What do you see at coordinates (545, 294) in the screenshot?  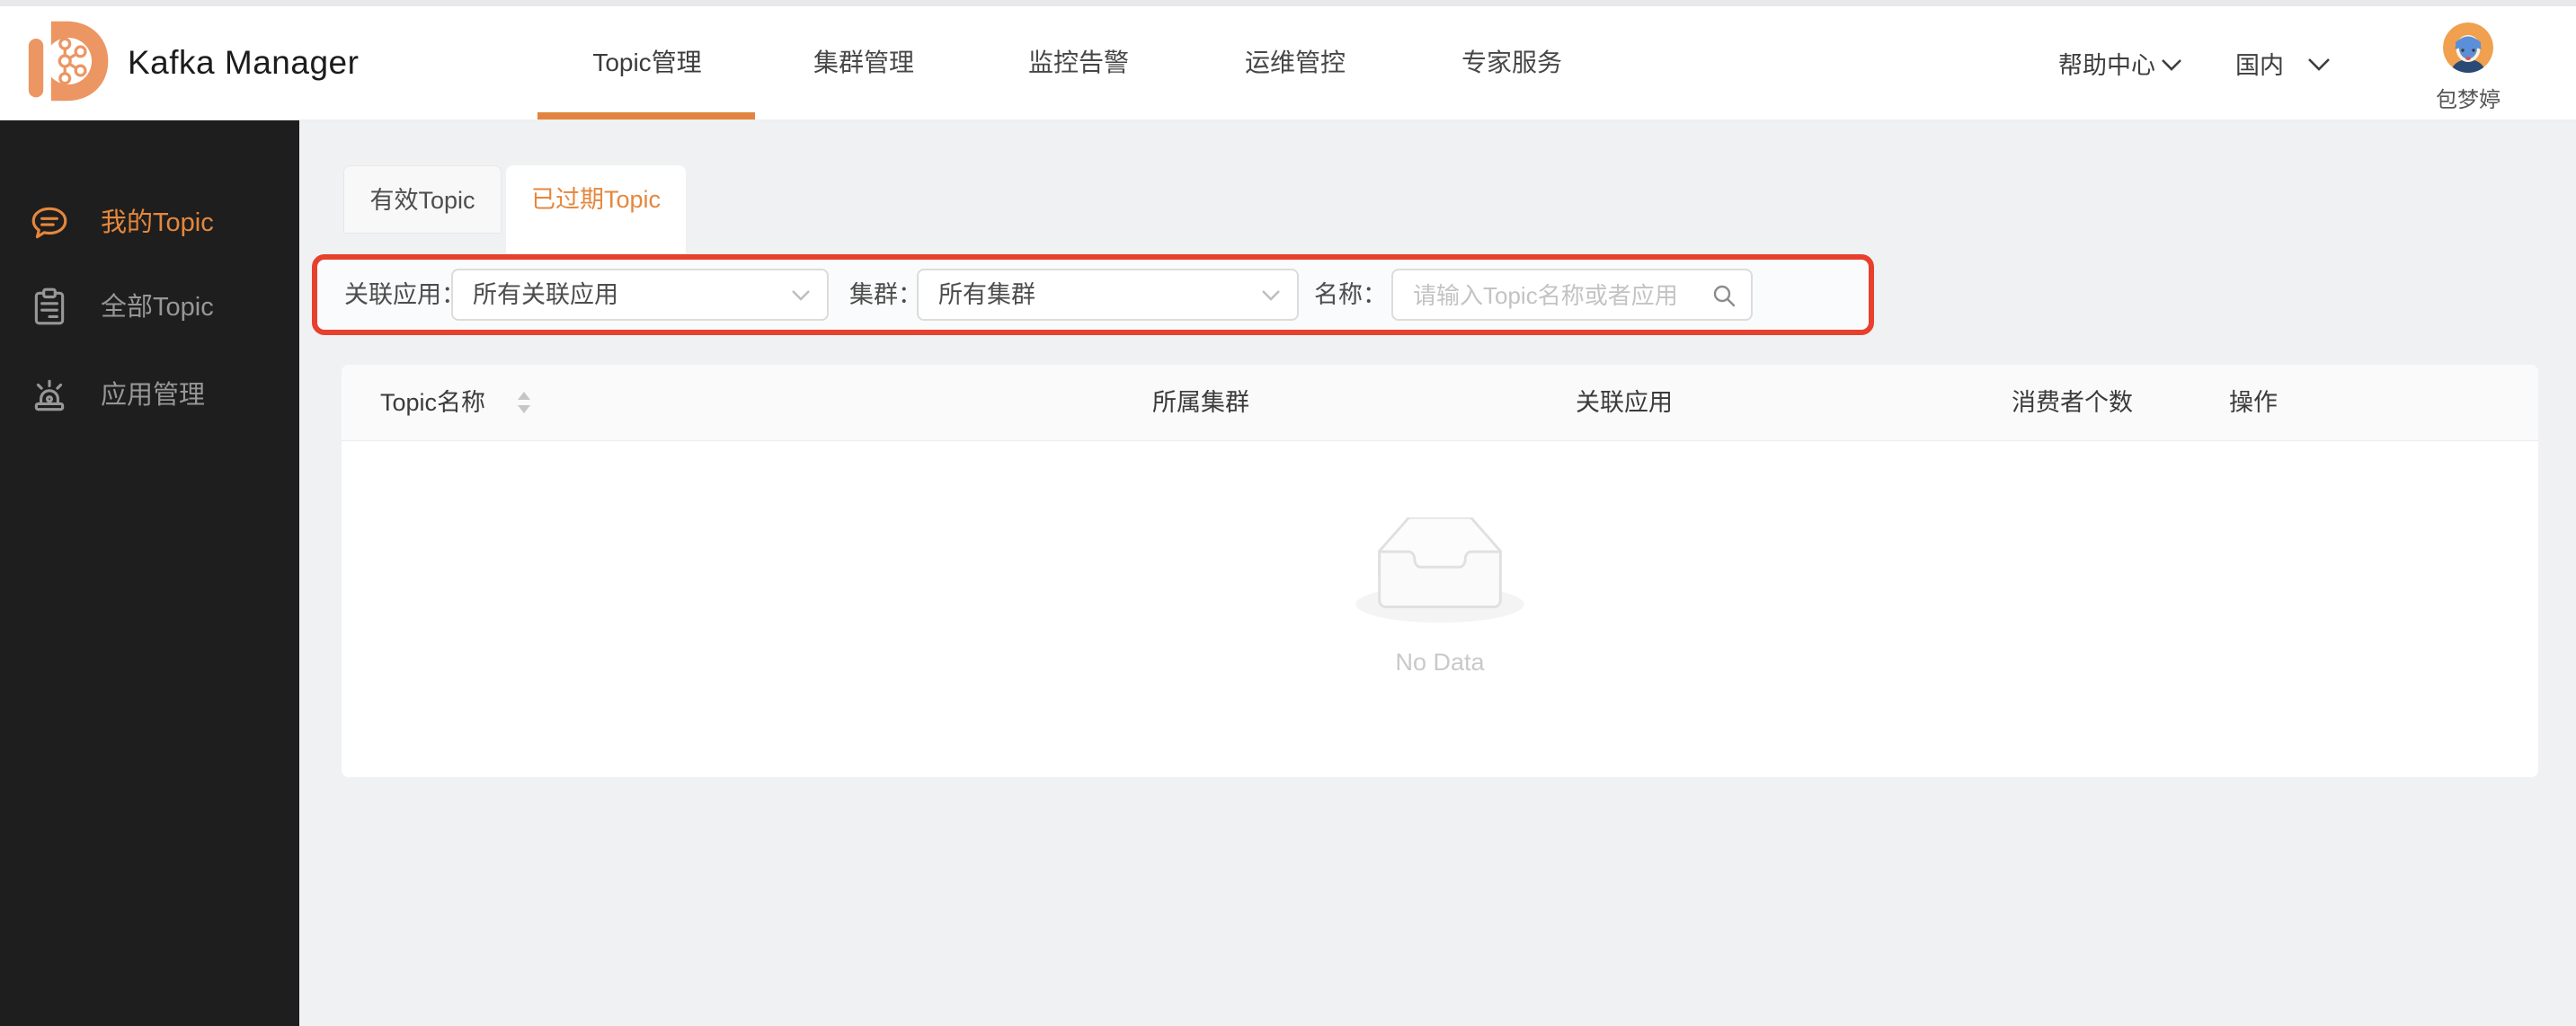 I see `app-select-value: 所有关联应用` at bounding box center [545, 294].